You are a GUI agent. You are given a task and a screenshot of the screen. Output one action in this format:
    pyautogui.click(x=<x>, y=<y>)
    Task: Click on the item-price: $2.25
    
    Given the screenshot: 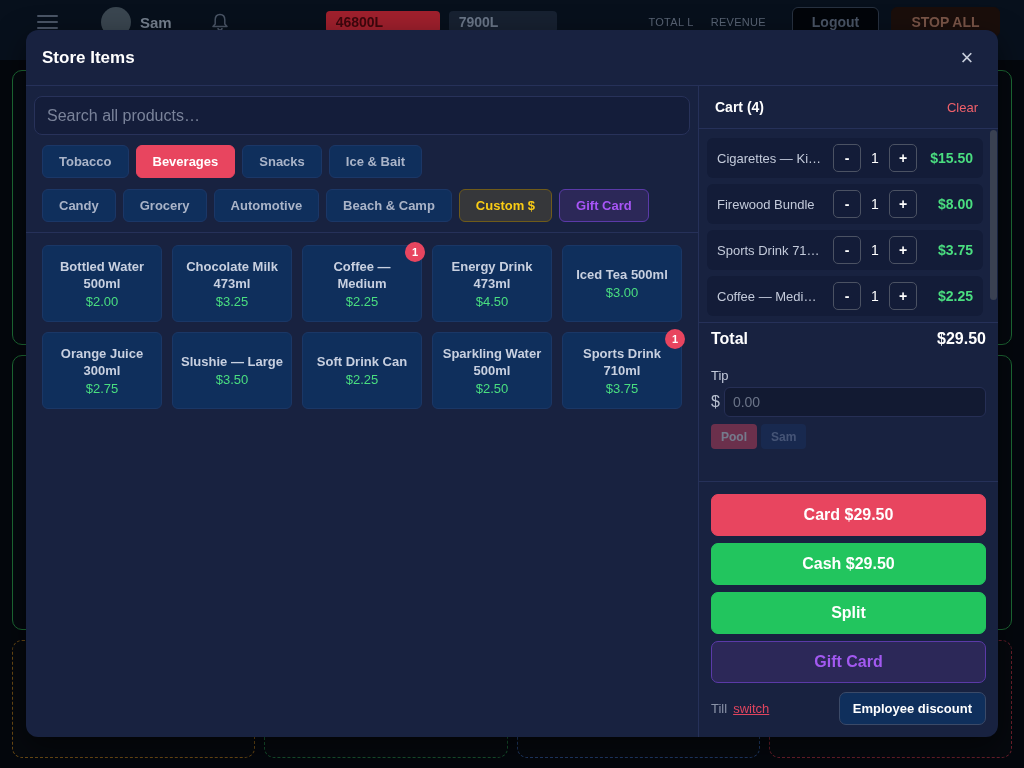 What is the action you would take?
    pyautogui.click(x=954, y=296)
    